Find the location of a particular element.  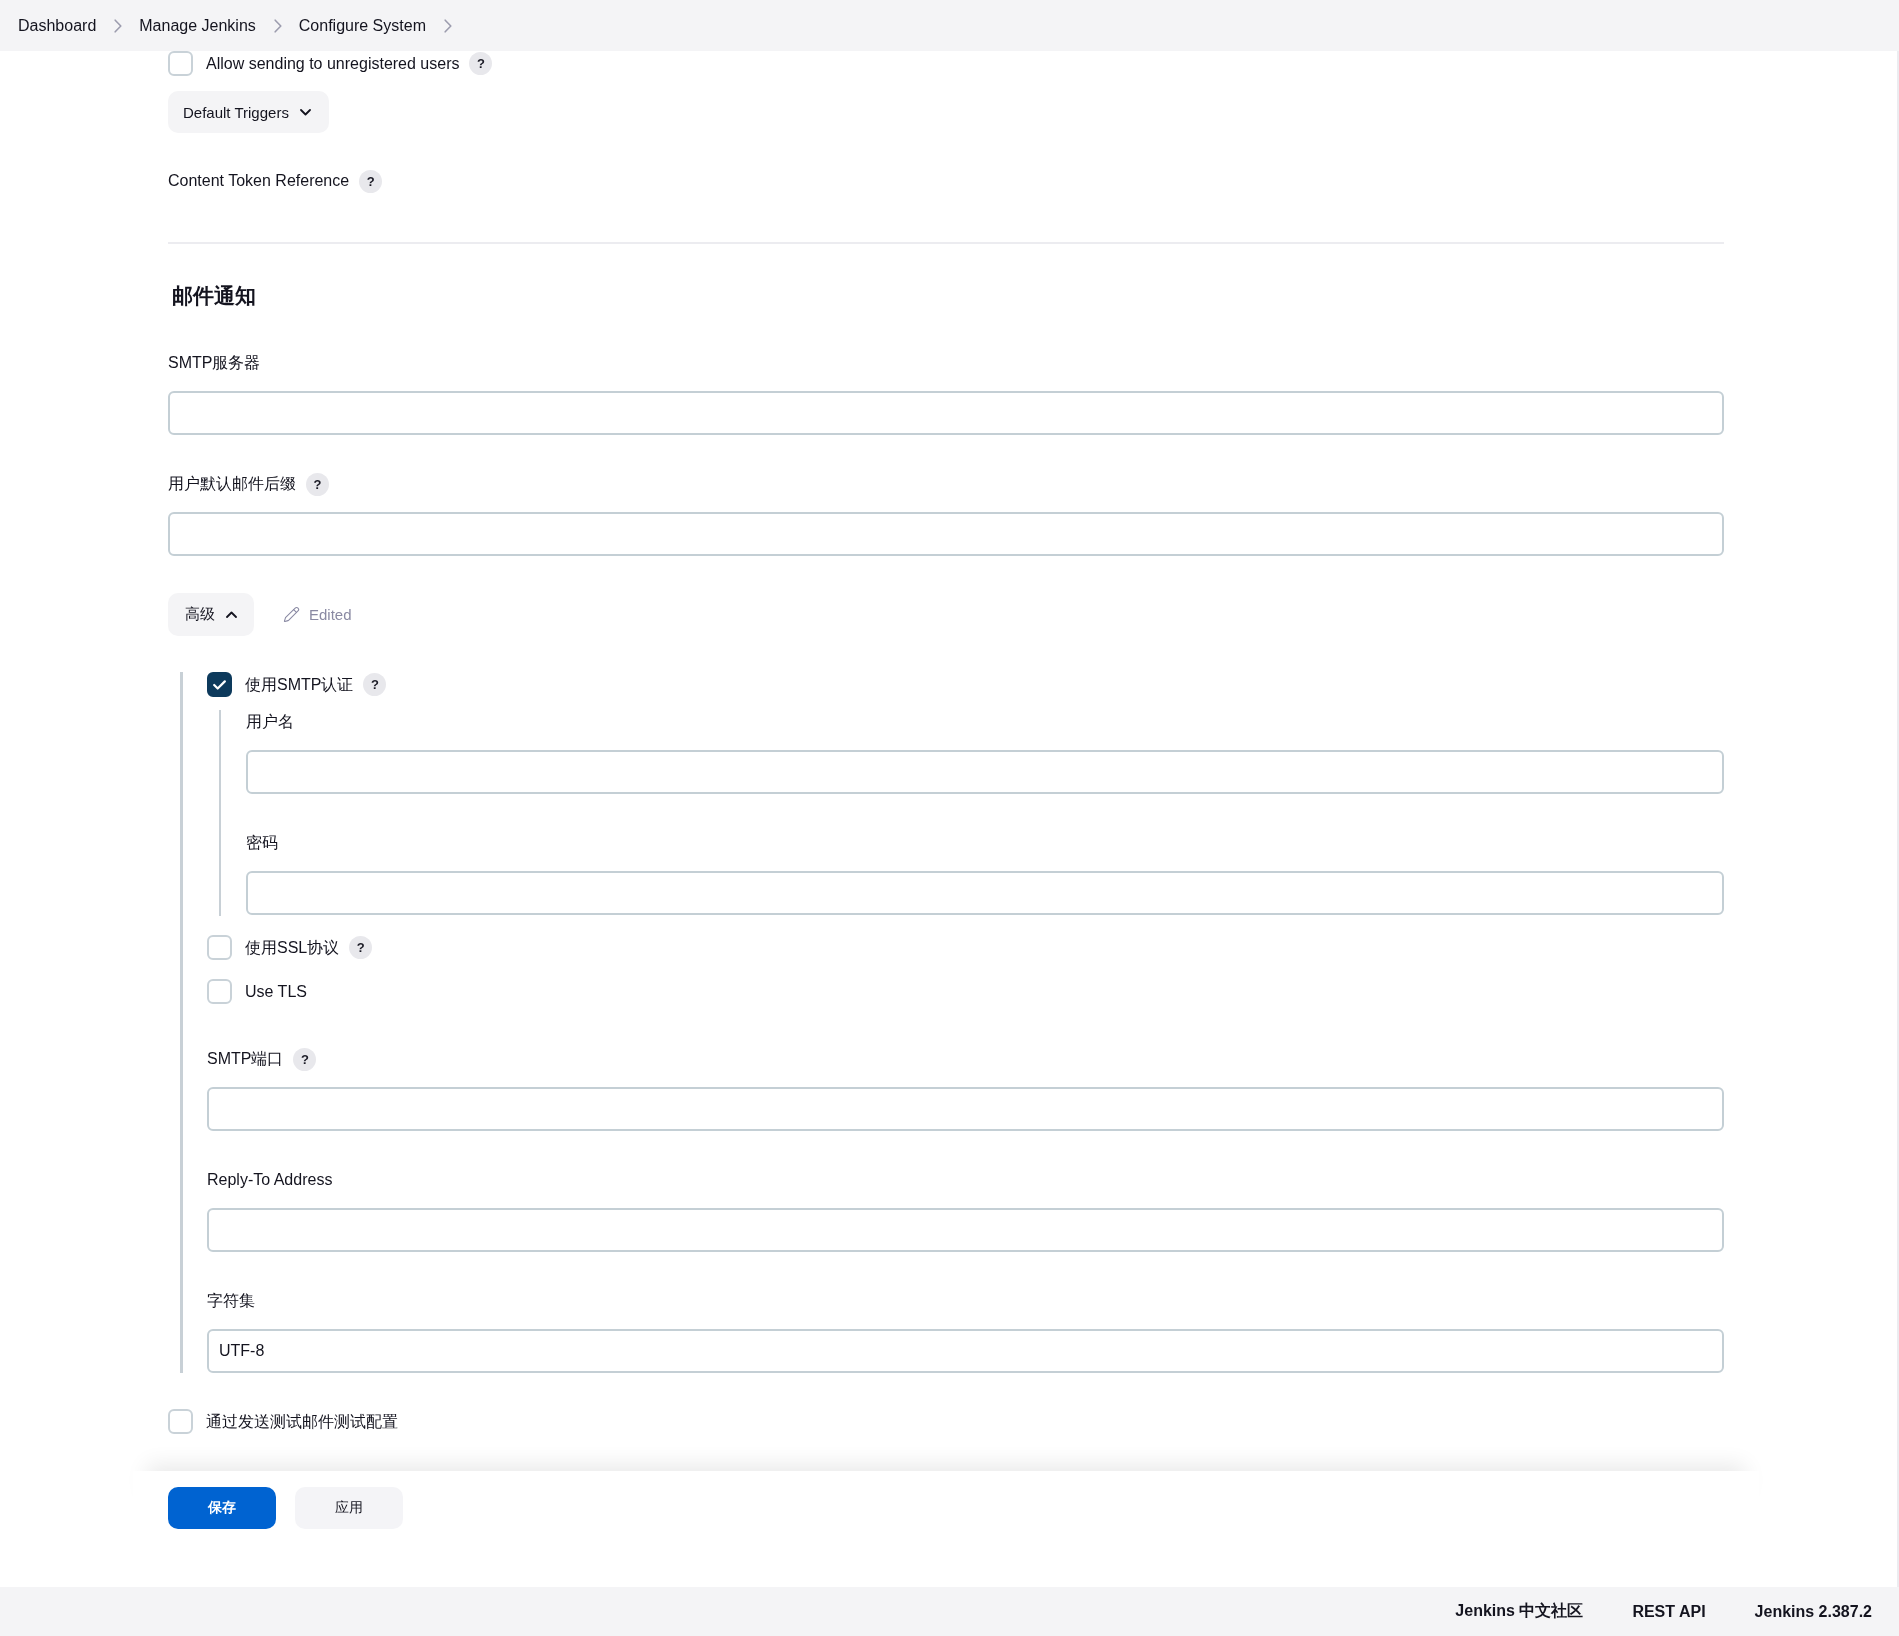

checkbox-label: 使用SSL协议 is located at coordinates (292, 947).